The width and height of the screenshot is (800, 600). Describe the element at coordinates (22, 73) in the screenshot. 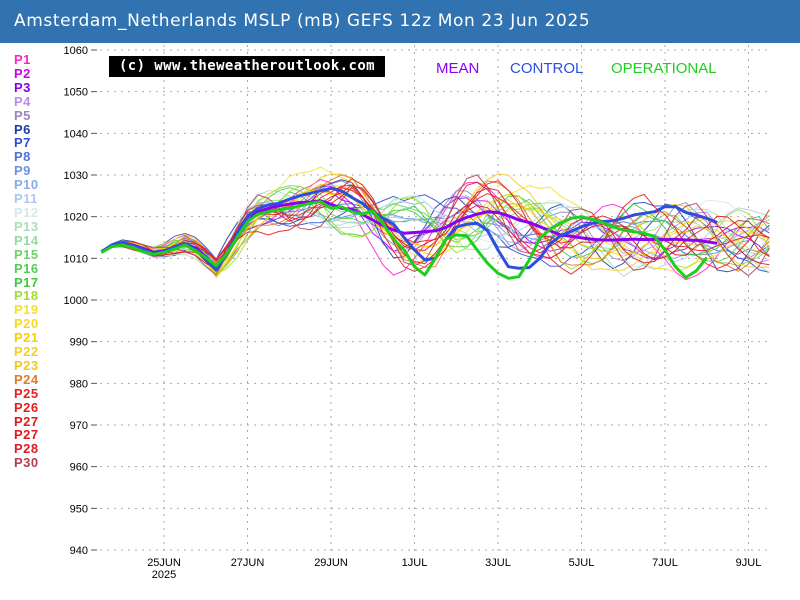

I see `member-label-2: P2` at that location.